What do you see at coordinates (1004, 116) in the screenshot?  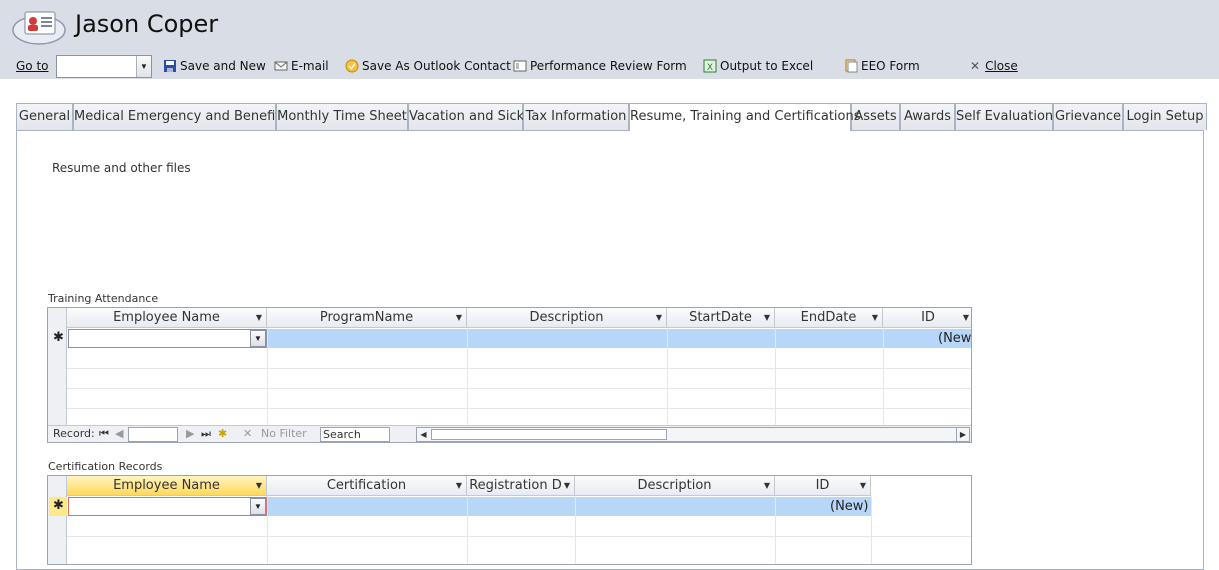 I see `tab-self-evaluation: Self Evaluation` at bounding box center [1004, 116].